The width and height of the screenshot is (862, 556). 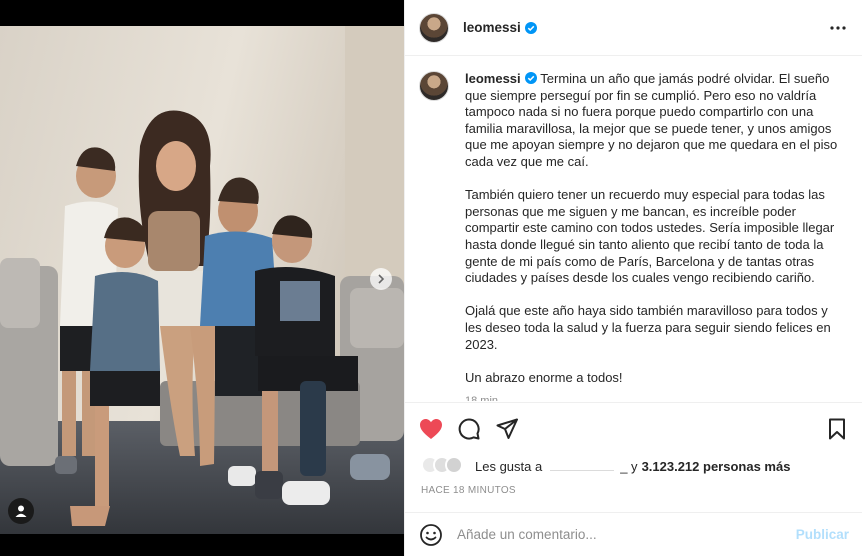 I want to click on comment-icon, so click(x=469, y=429).